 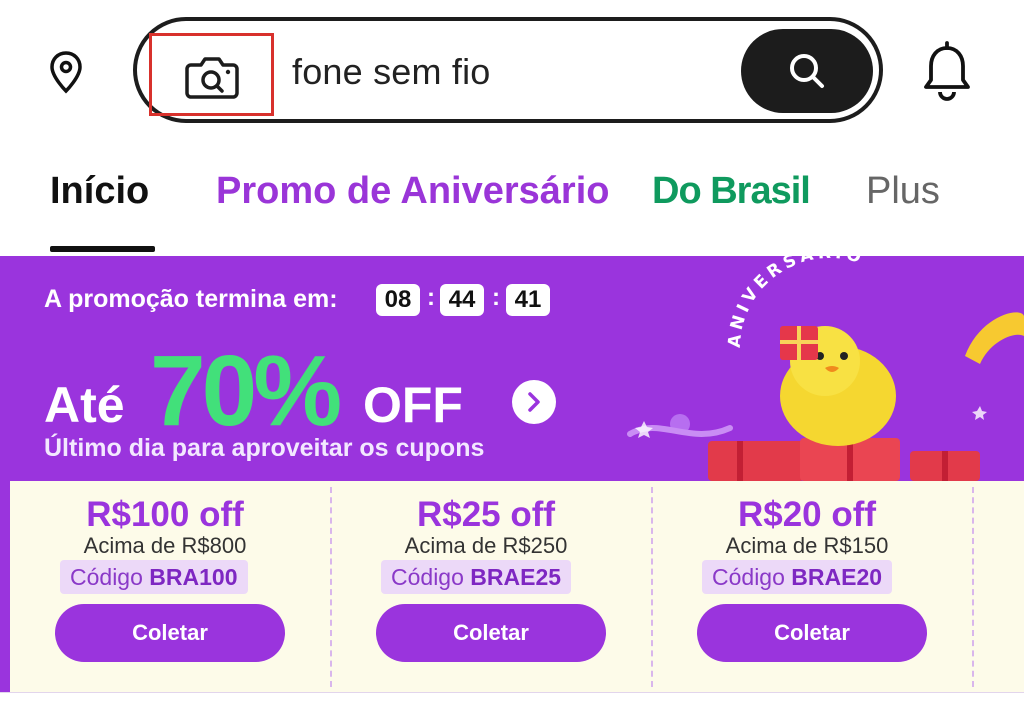 I want to click on chevron-right-icon, so click(x=534, y=402).